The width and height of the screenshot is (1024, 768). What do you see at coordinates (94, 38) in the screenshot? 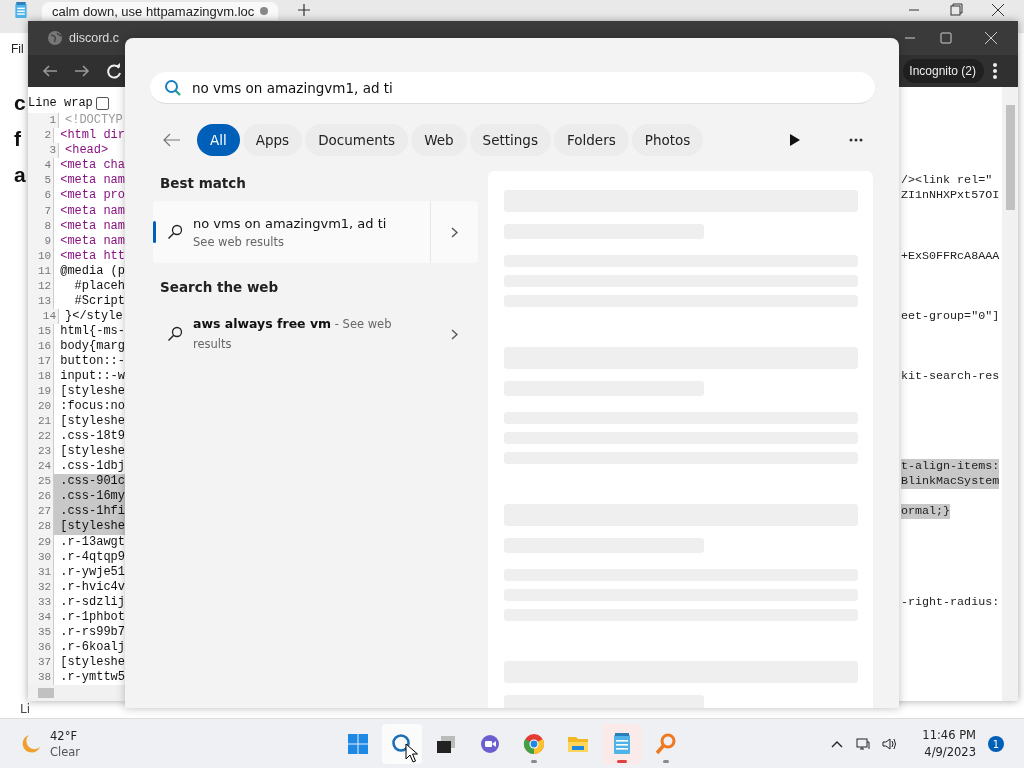
I see `tab-title: discord.c` at bounding box center [94, 38].